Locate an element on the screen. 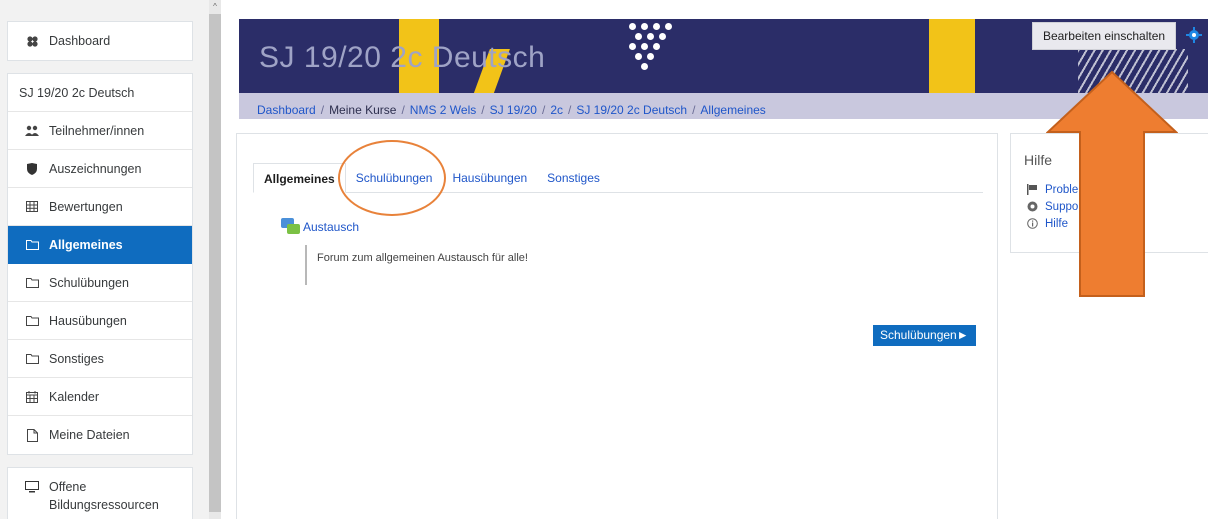 This screenshot has height=519, width=1208. sidebar-item-label: Meine Dateien is located at coordinates (89, 435).